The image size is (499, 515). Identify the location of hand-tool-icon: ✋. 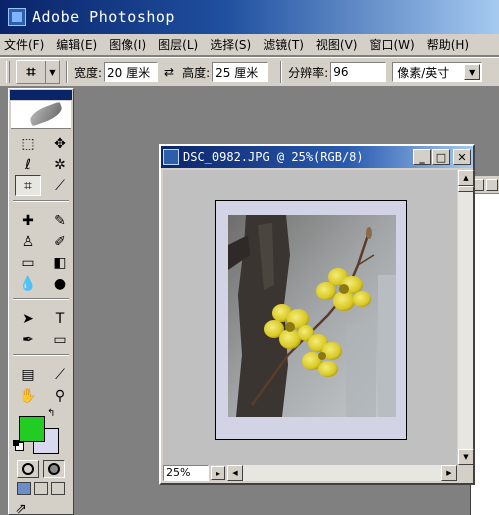
(28, 395).